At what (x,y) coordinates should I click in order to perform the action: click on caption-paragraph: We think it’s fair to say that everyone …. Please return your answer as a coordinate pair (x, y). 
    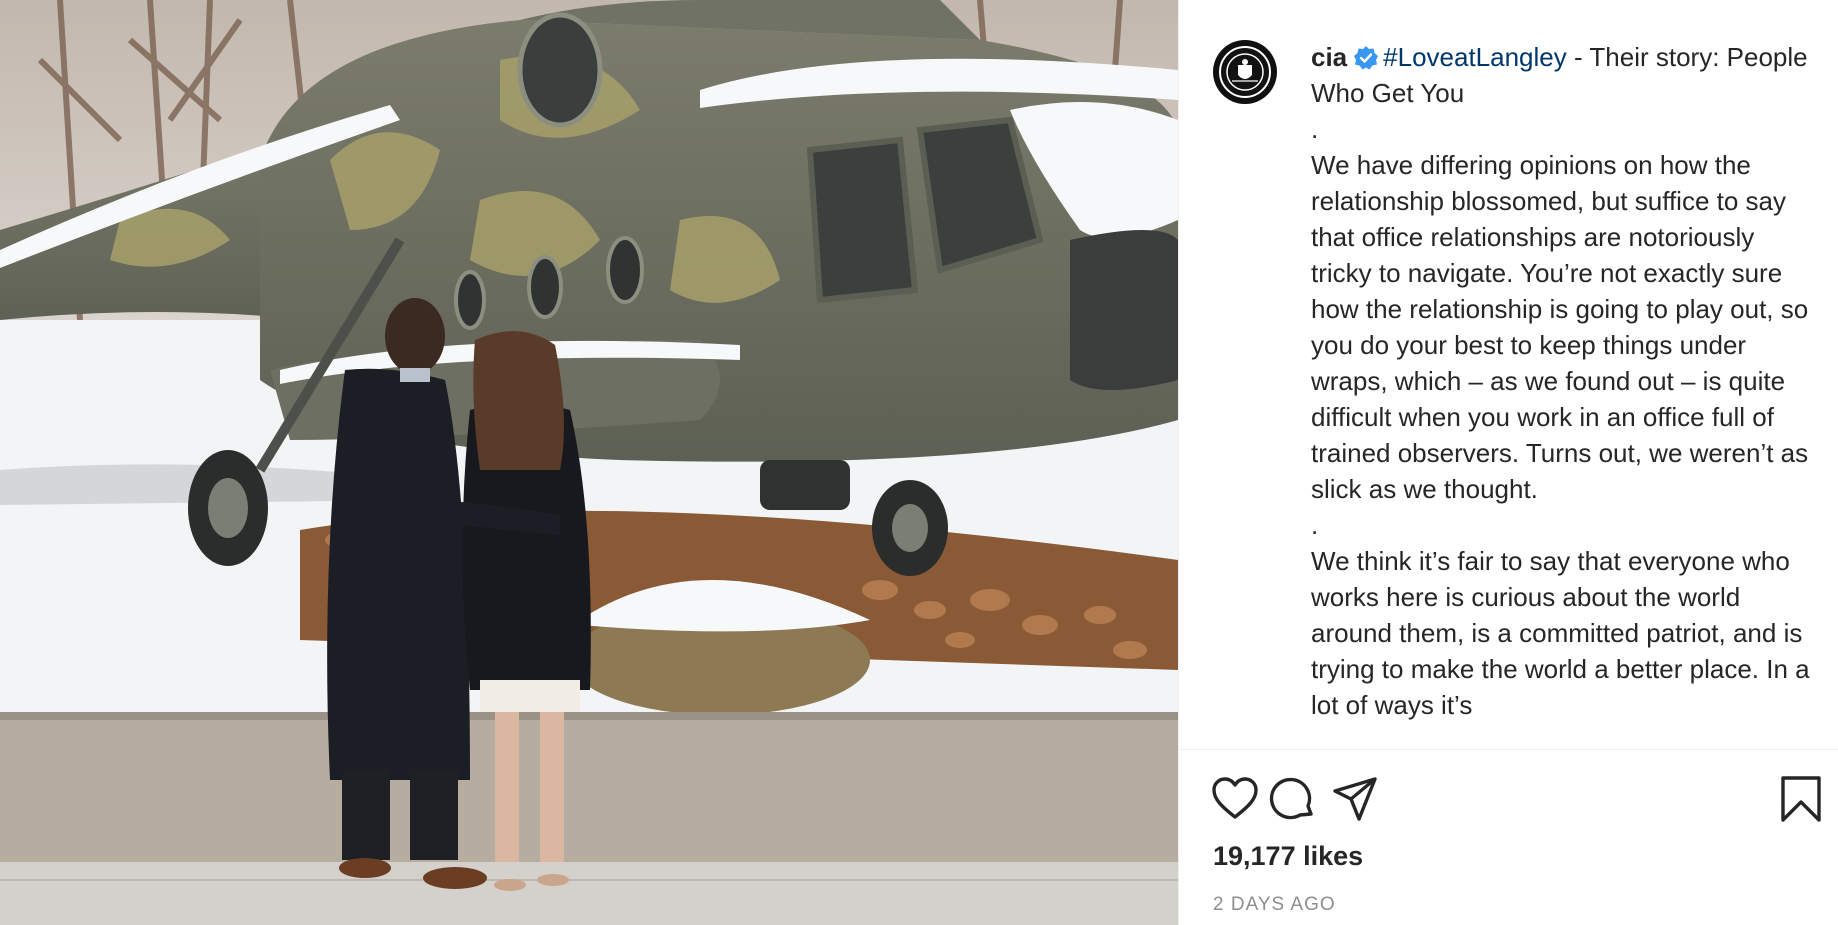
    Looking at the image, I should click on (1560, 633).